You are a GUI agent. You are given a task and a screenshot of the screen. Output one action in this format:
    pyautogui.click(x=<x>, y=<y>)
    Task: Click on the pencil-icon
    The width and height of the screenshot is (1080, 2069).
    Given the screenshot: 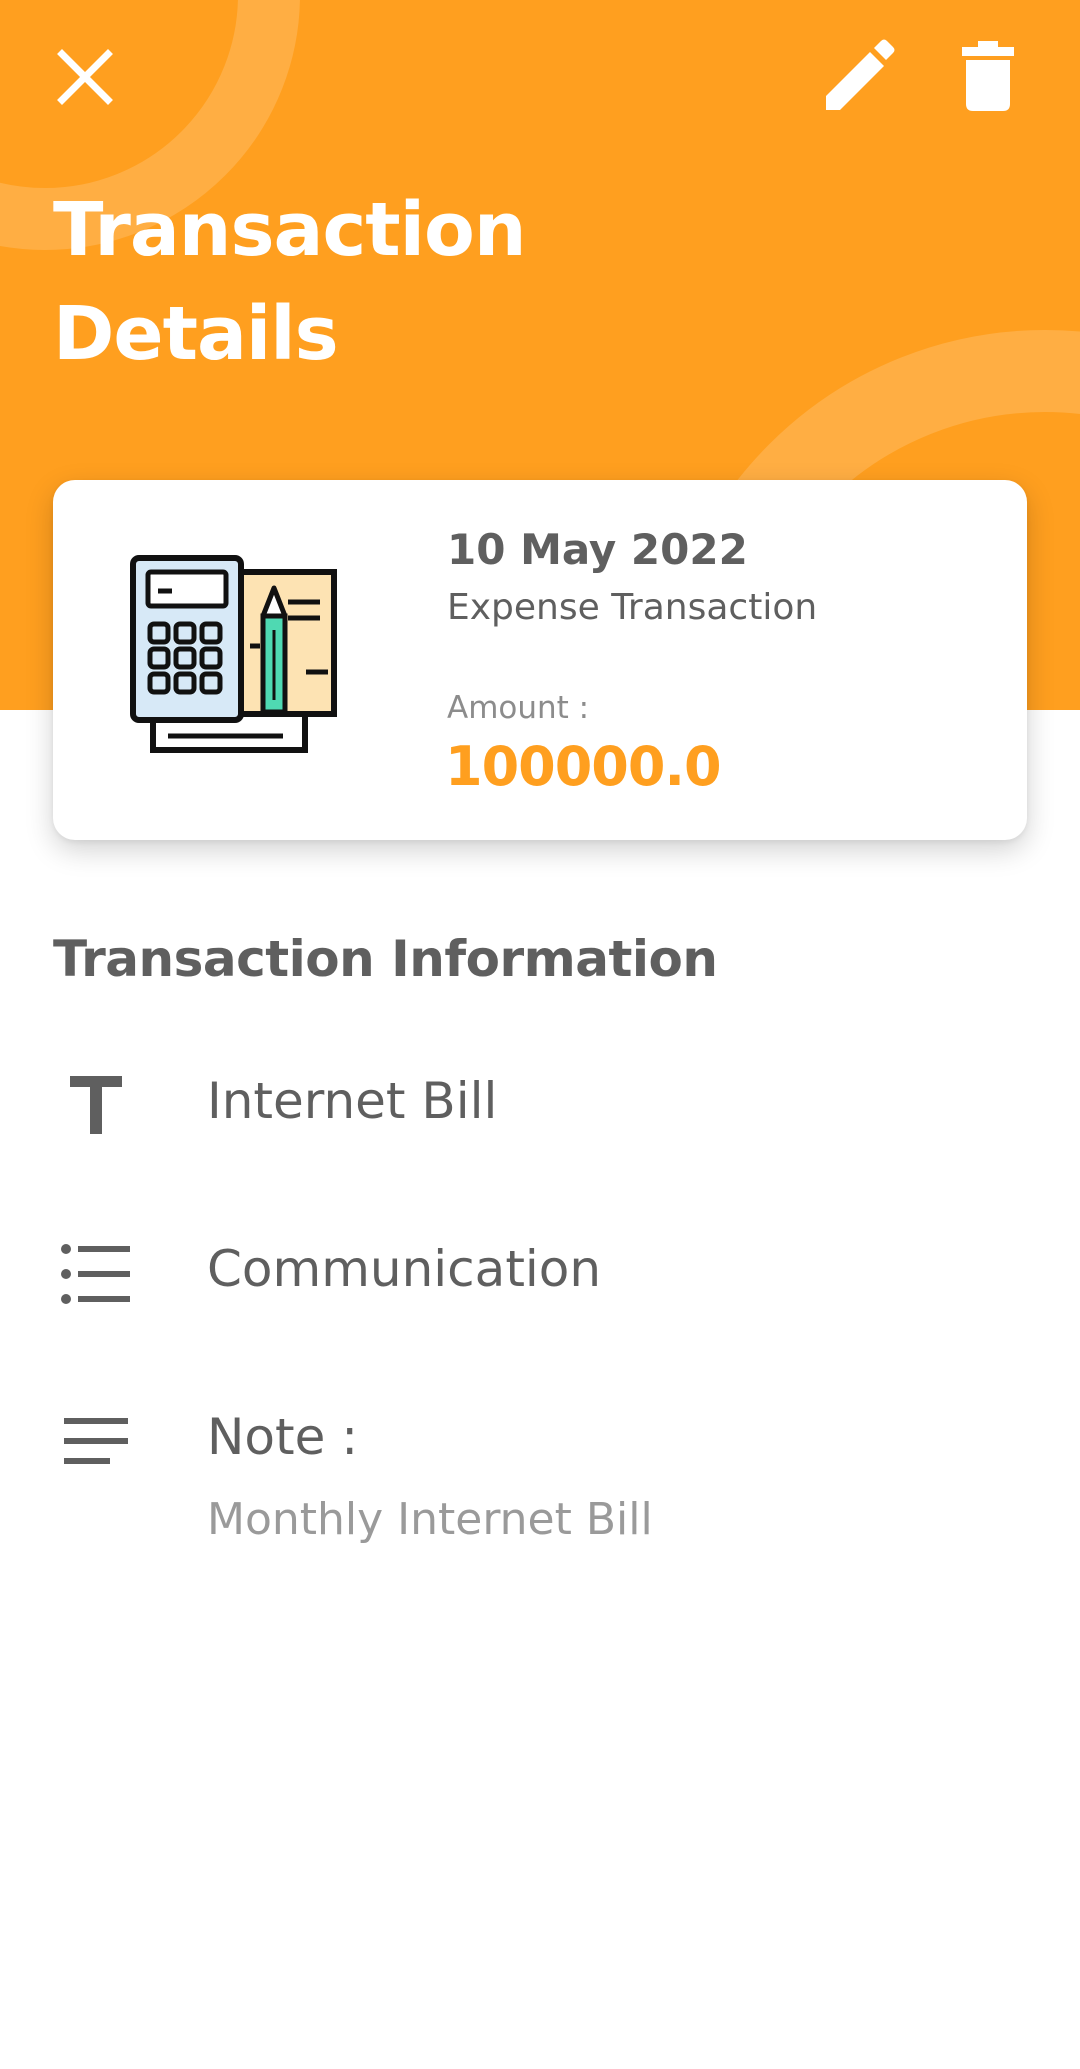 What is the action you would take?
    pyautogui.click(x=860, y=74)
    